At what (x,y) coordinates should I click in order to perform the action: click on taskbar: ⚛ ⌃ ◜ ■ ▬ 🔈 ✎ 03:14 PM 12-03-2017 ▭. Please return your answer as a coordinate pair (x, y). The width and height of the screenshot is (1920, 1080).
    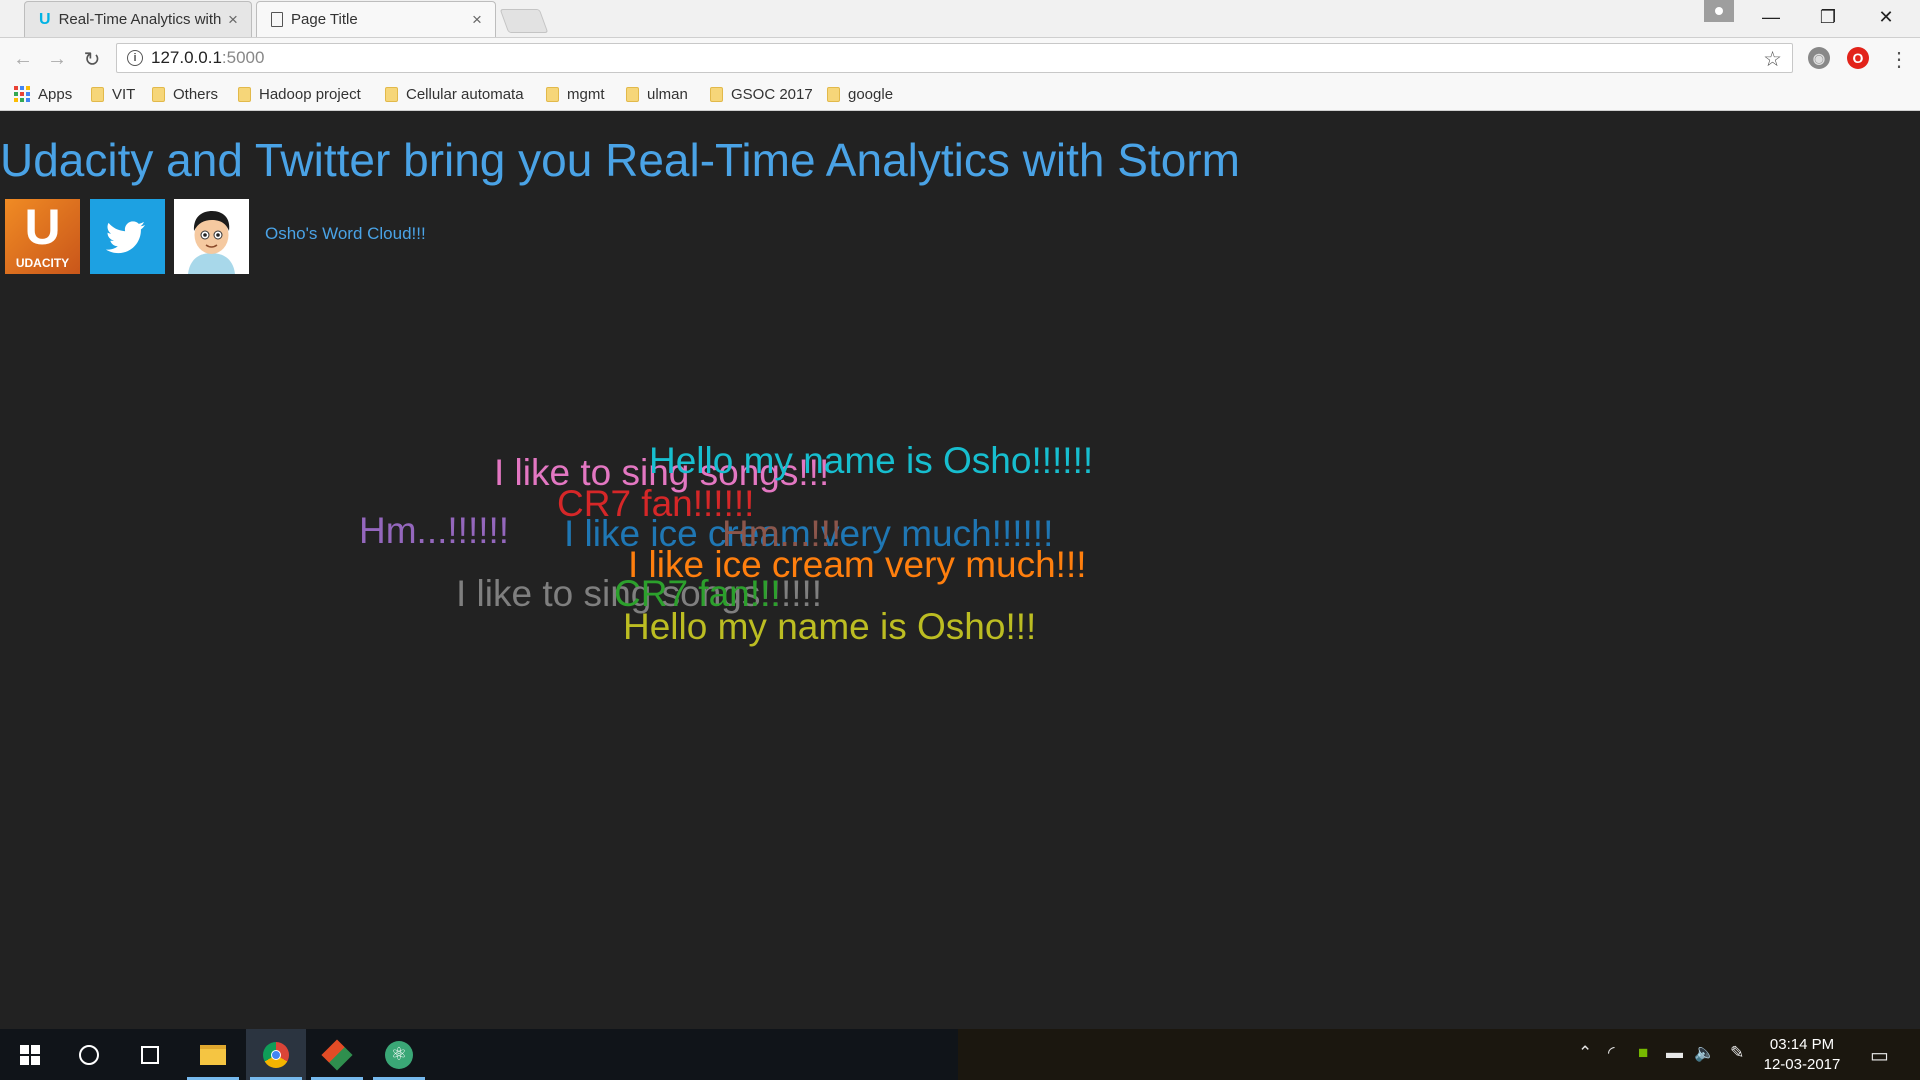
    Looking at the image, I should click on (960, 1054).